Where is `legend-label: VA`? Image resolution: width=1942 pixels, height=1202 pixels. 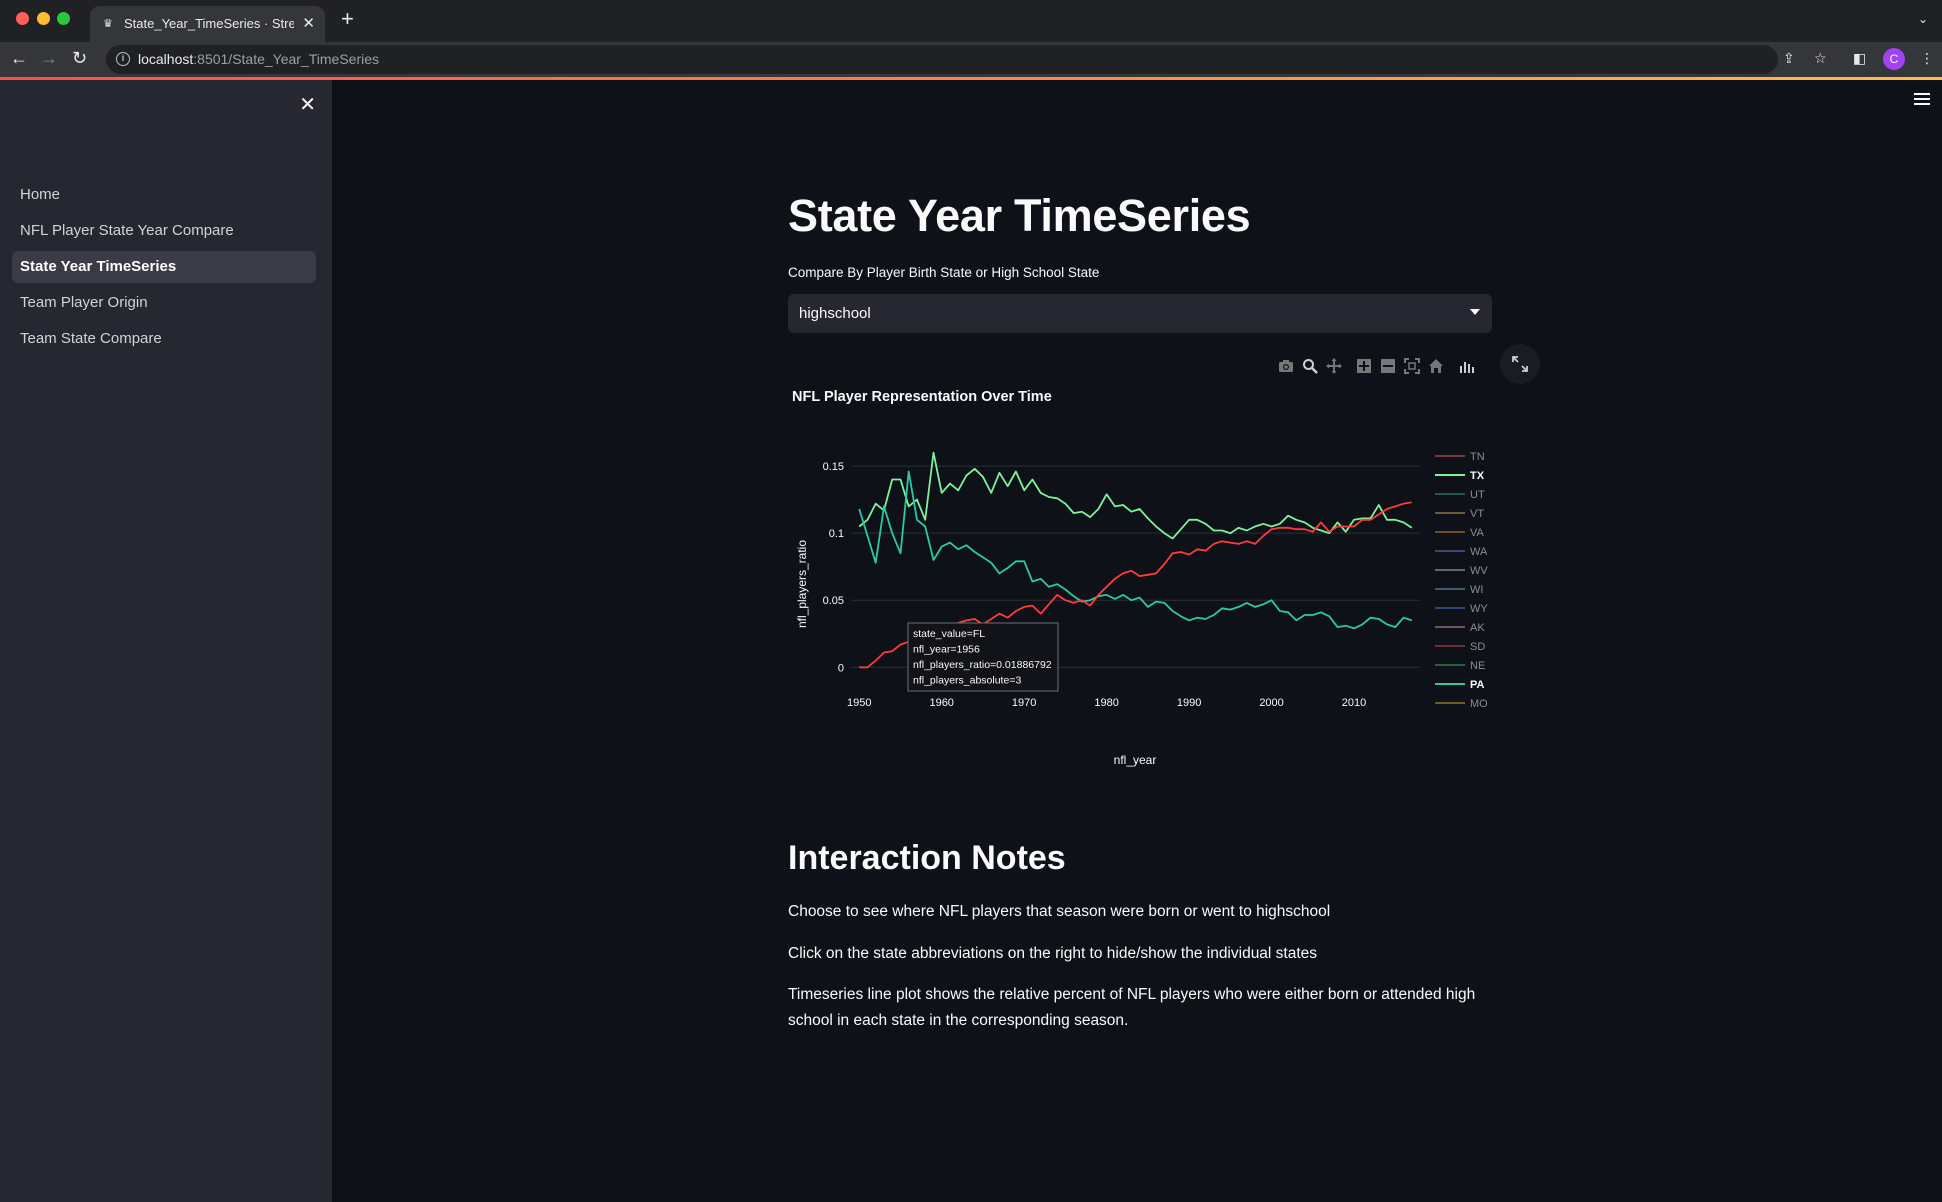 legend-label: VA is located at coordinates (1477, 533).